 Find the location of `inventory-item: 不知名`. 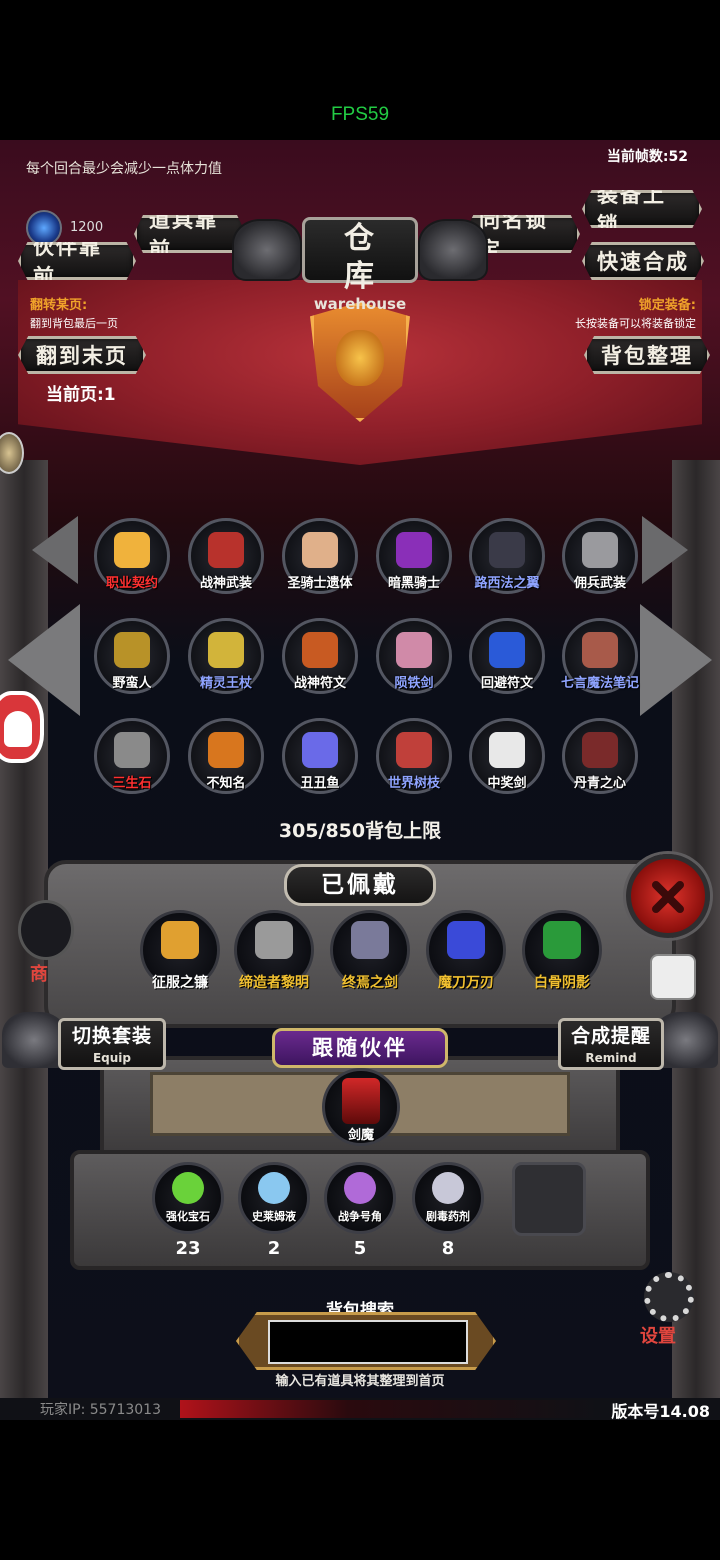

inventory-item: 不知名 is located at coordinates (226, 758).